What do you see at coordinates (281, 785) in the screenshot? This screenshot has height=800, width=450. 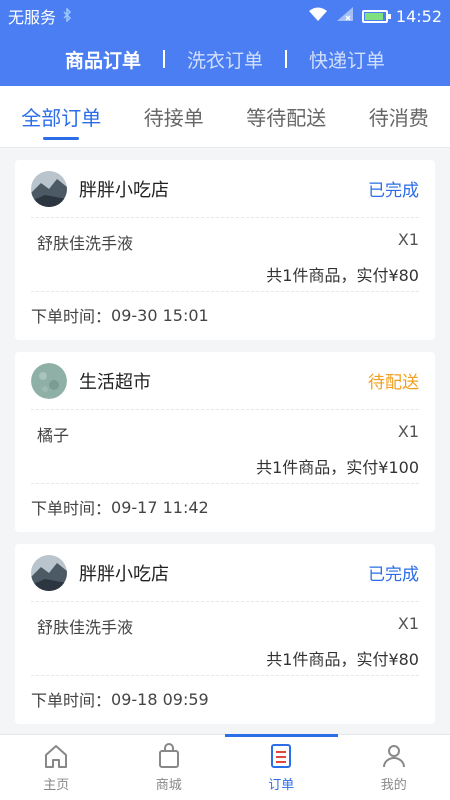 I see `nav-label: 订单` at bounding box center [281, 785].